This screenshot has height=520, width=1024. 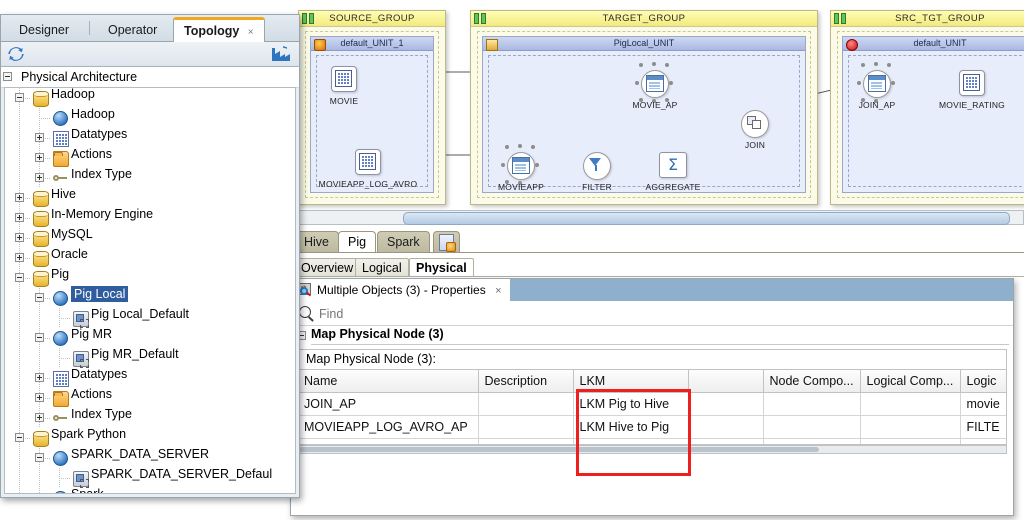 I want to click on table-row: JOIN_AP LKM Pig to Hive movie, so click(x=652, y=404).